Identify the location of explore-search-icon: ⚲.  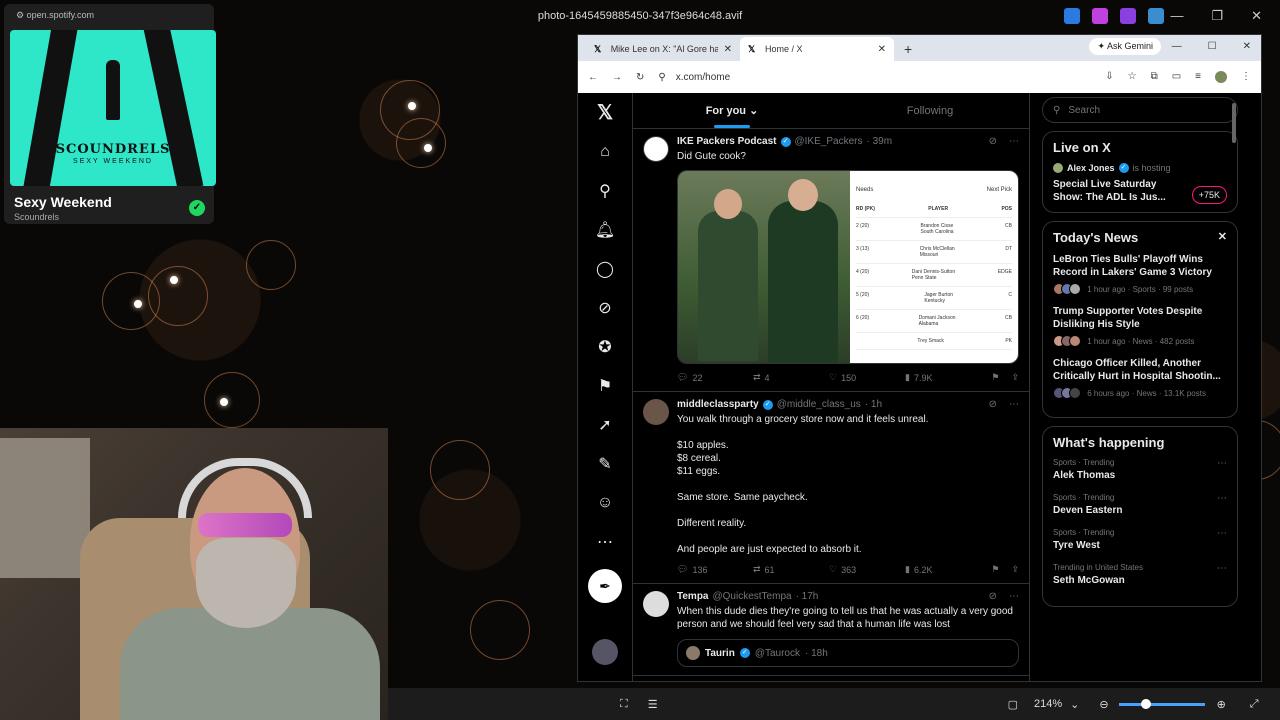
(605, 190).